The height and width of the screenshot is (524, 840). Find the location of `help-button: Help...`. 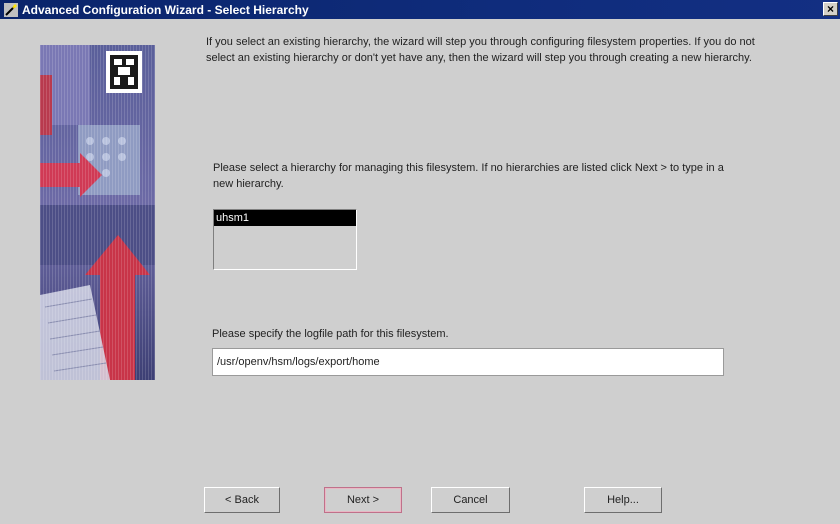

help-button: Help... is located at coordinates (623, 500).